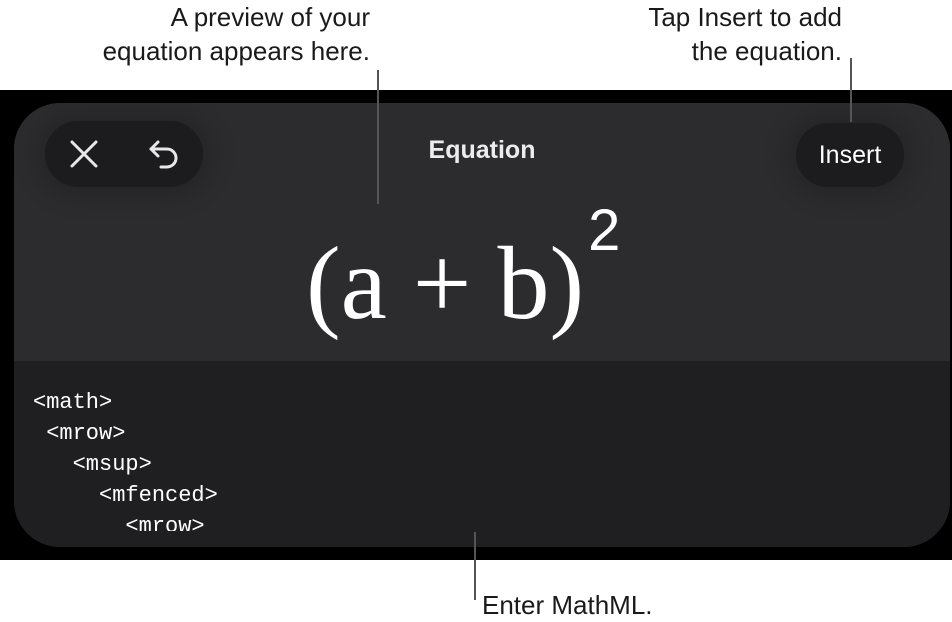 The height and width of the screenshot is (622, 952). Describe the element at coordinates (270, 17) in the screenshot. I see `callout-preview-line-1: A preview of your` at that location.